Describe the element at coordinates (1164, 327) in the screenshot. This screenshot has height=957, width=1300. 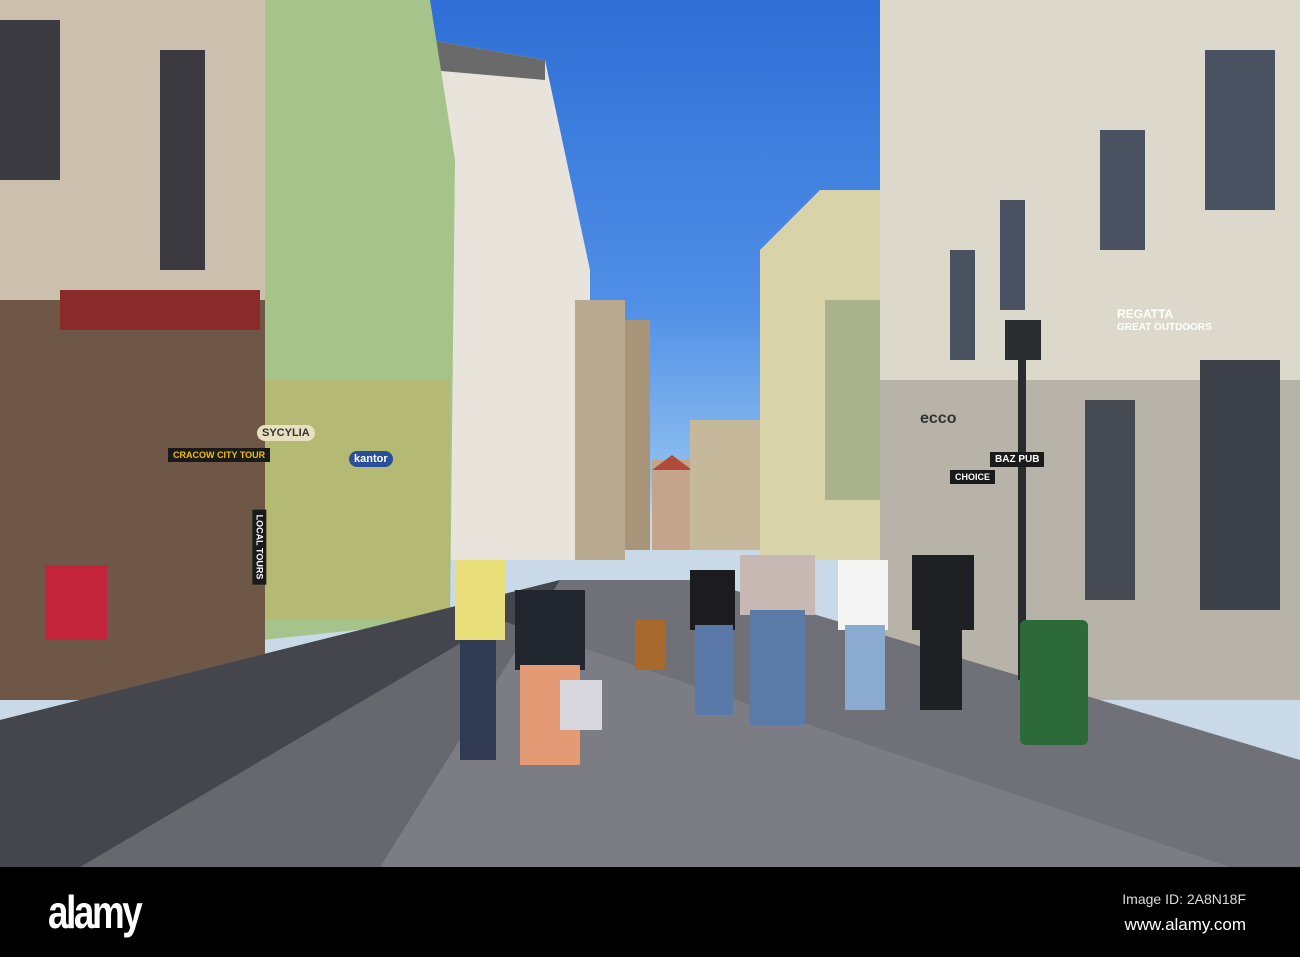
I see `regatta-subtitle: GREAT OUTDOORS` at that location.